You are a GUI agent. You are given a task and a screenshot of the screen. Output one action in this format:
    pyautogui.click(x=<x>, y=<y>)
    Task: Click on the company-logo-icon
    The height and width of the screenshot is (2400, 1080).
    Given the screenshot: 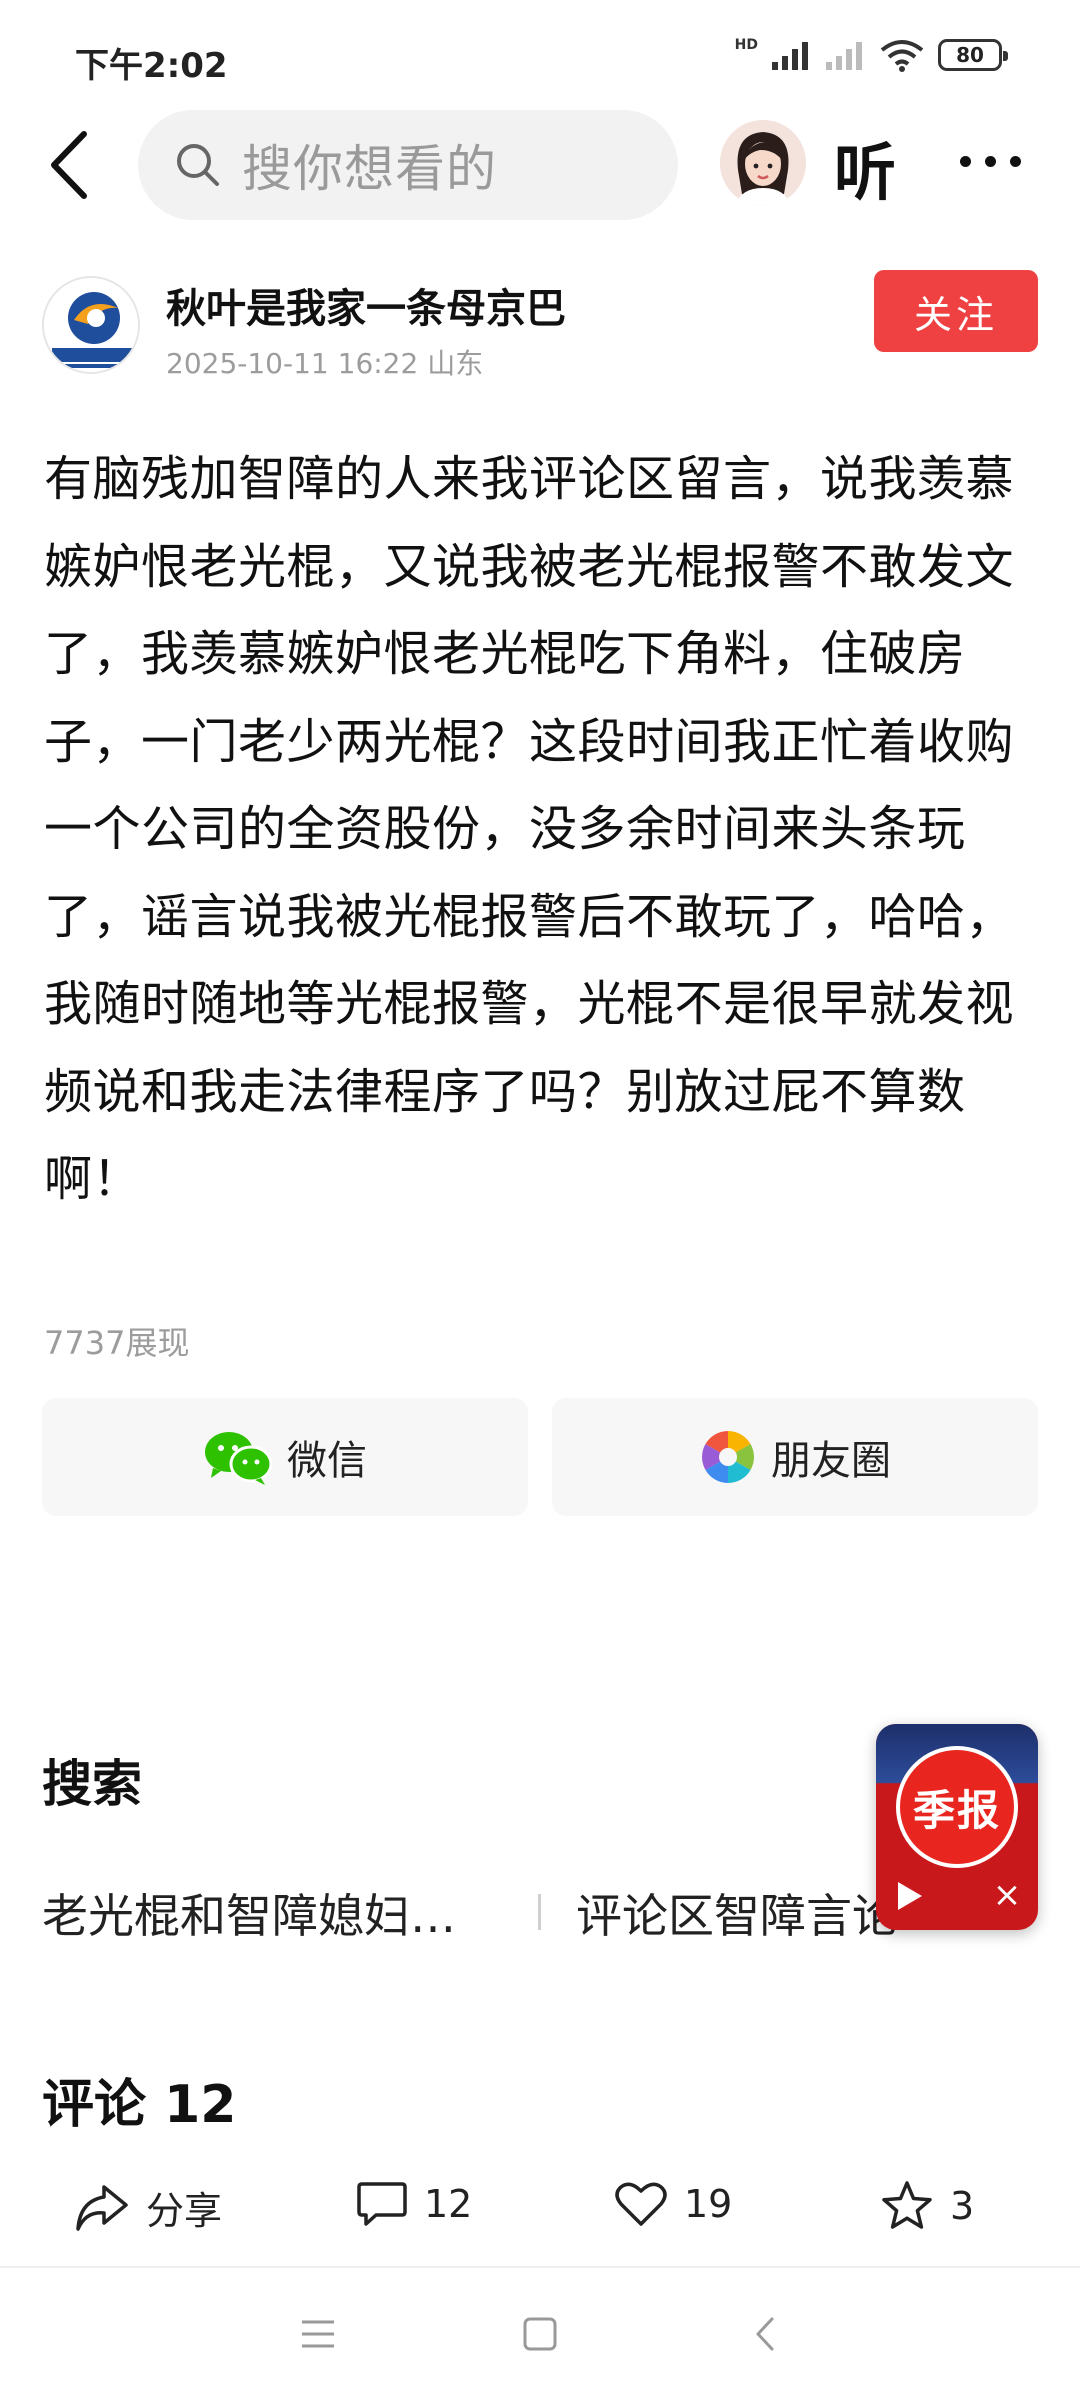 What is the action you would take?
    pyautogui.click(x=91, y=325)
    